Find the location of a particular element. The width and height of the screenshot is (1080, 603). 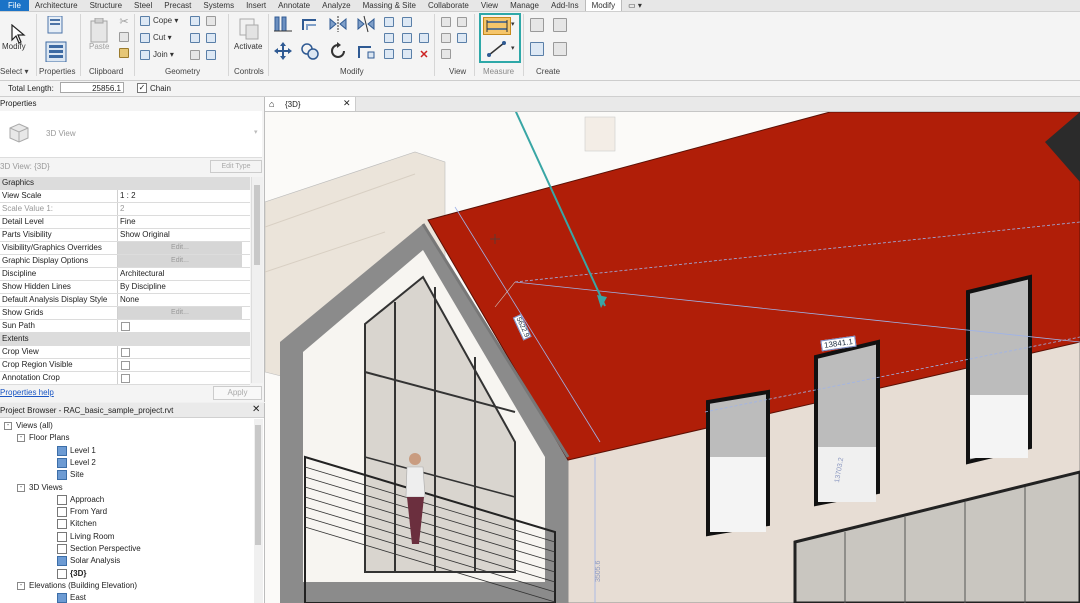

property-value: Architectural is located at coordinates (142, 273).